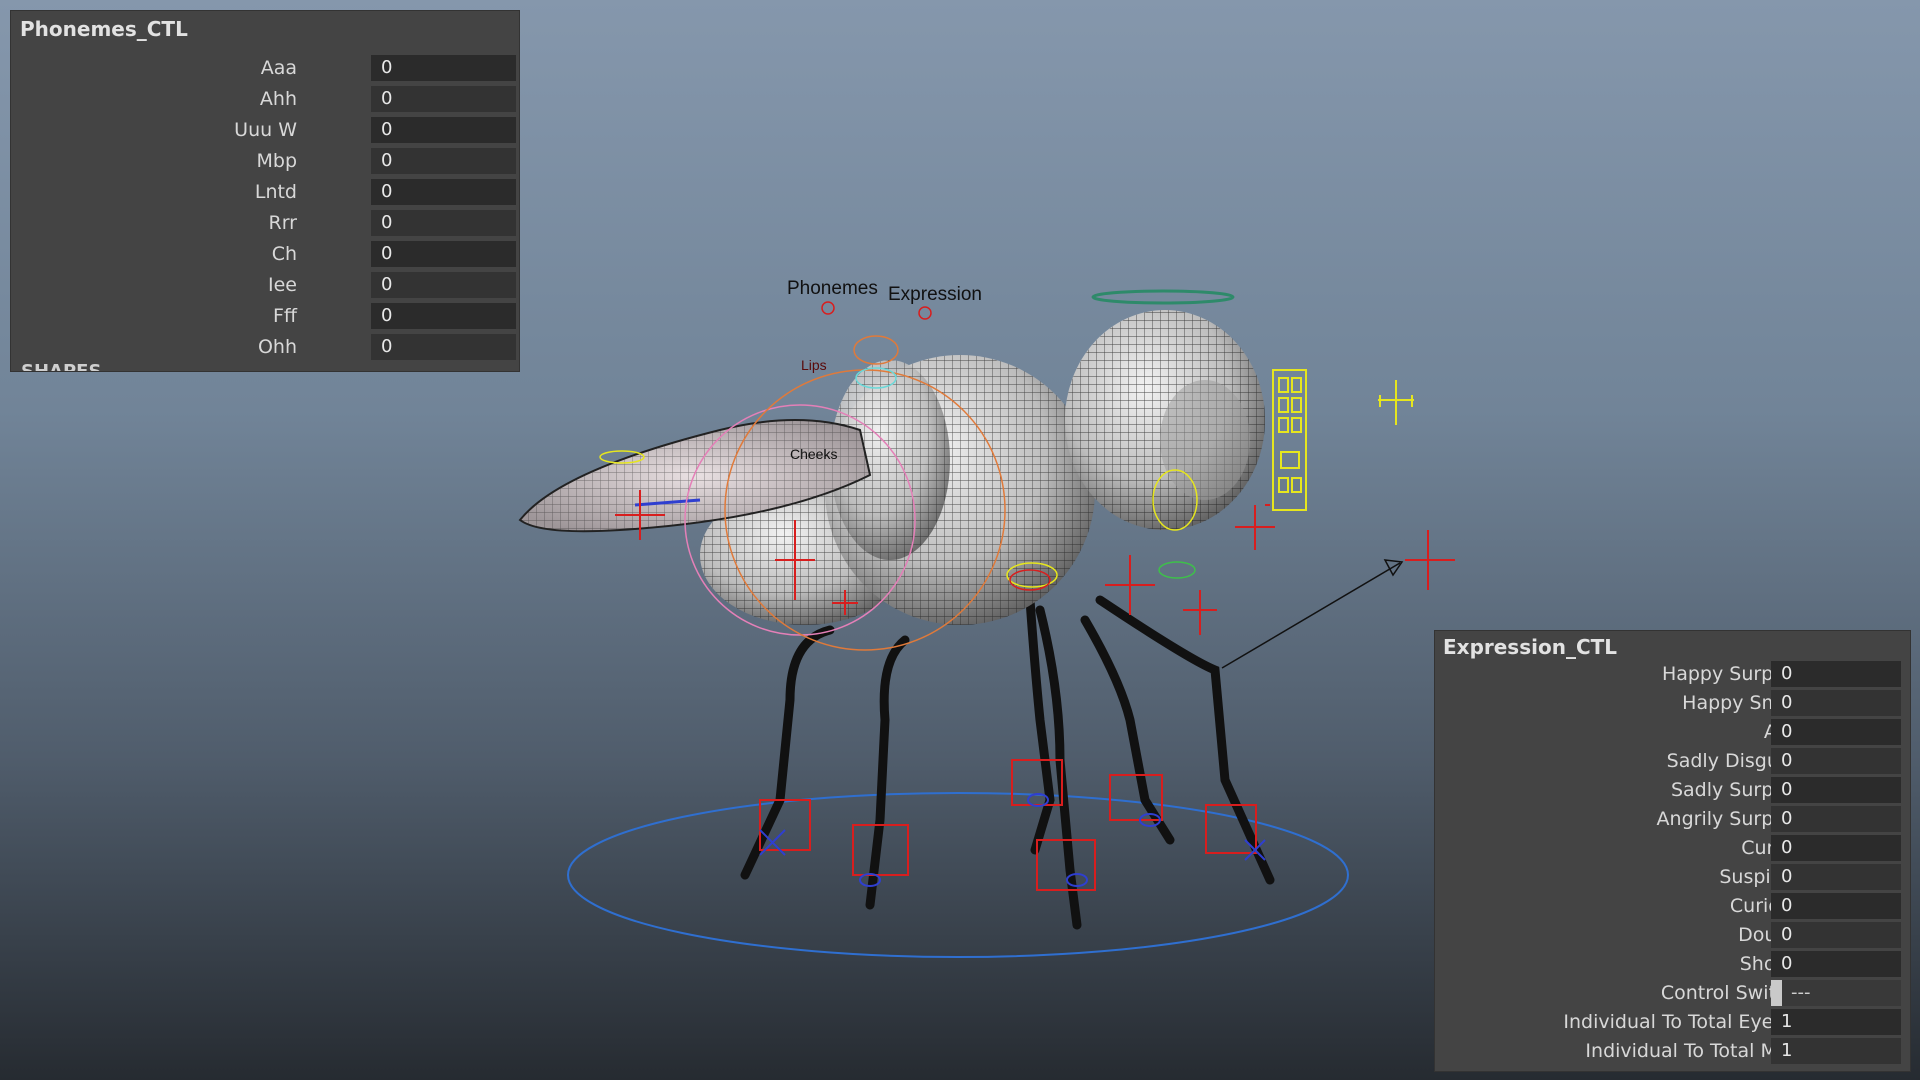  I want to click on channel-row-suspicious: Suspicious 0, so click(1672, 877).